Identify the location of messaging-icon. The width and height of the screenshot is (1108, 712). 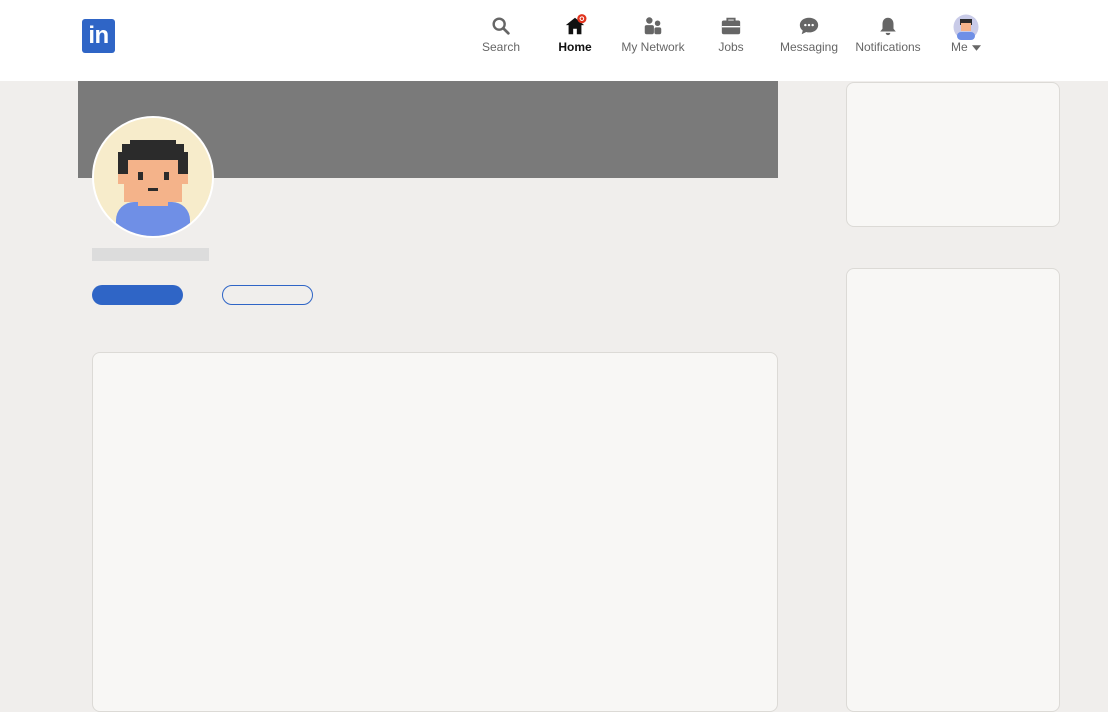
(809, 26).